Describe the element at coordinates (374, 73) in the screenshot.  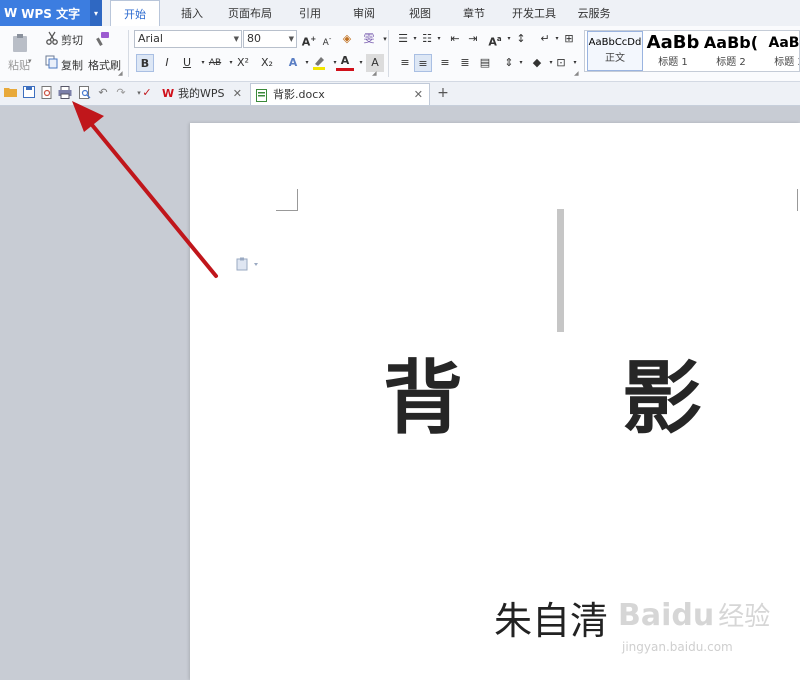
I see `font-expand-icon: ◢` at that location.